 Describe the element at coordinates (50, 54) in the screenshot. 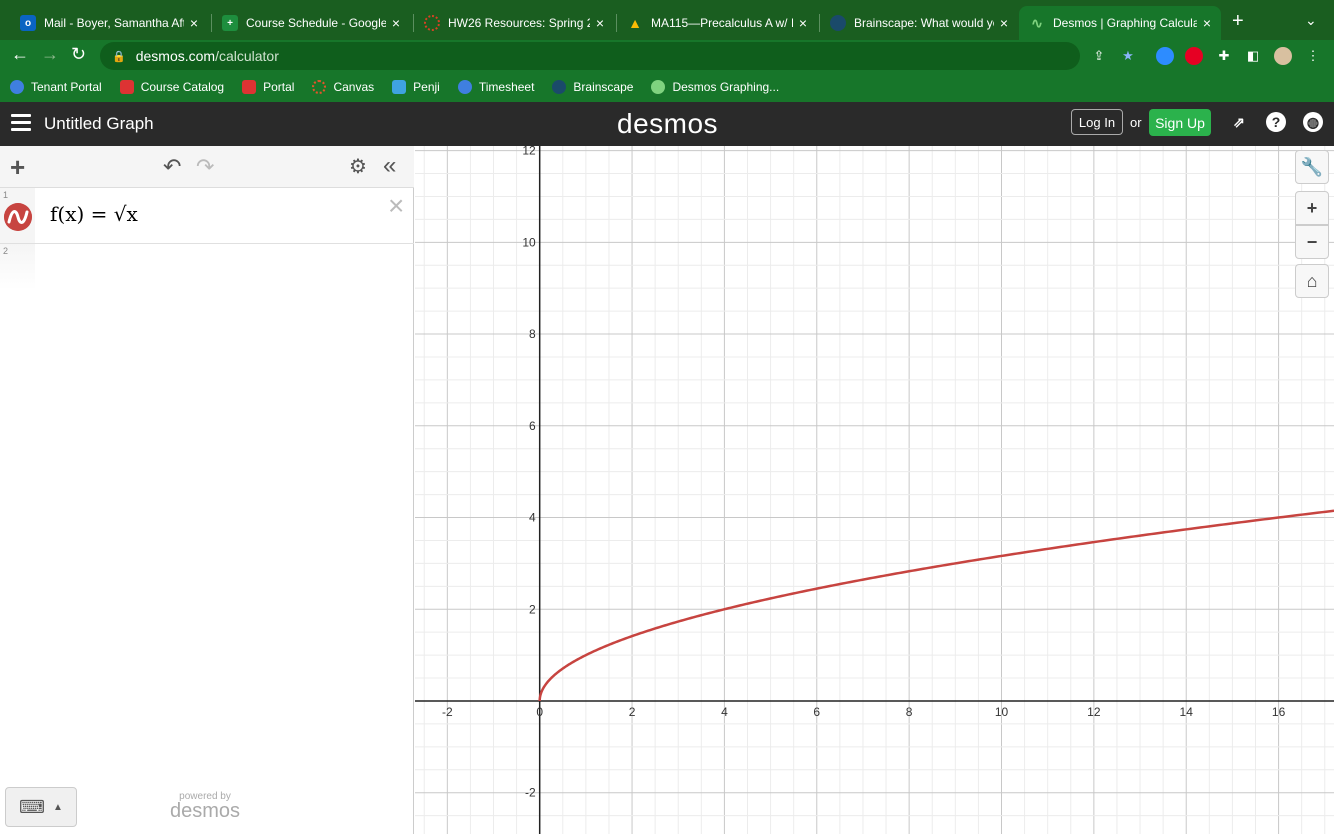

I see `forward-arrow-icon: →` at that location.